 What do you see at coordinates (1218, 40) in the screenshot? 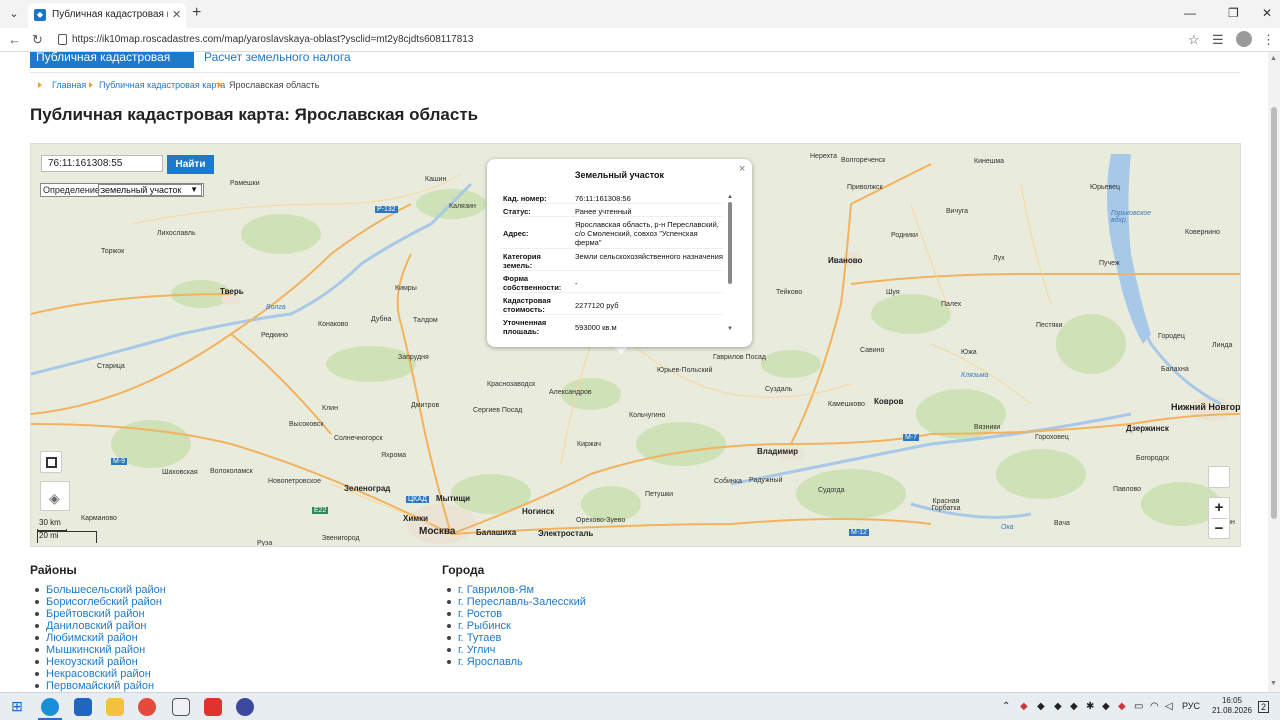
I see `favorites-icon: ☰` at bounding box center [1218, 40].